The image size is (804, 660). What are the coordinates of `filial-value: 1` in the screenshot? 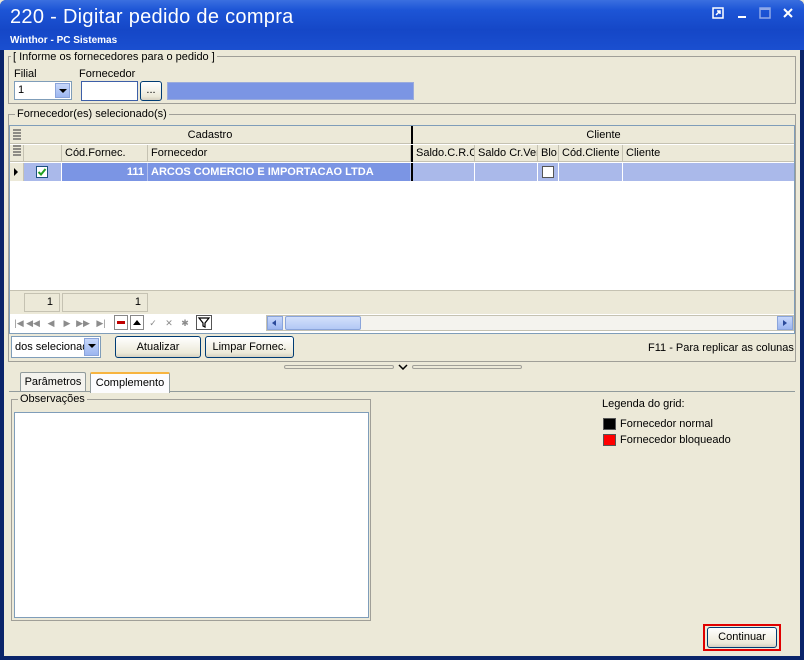 It's located at (21, 90).